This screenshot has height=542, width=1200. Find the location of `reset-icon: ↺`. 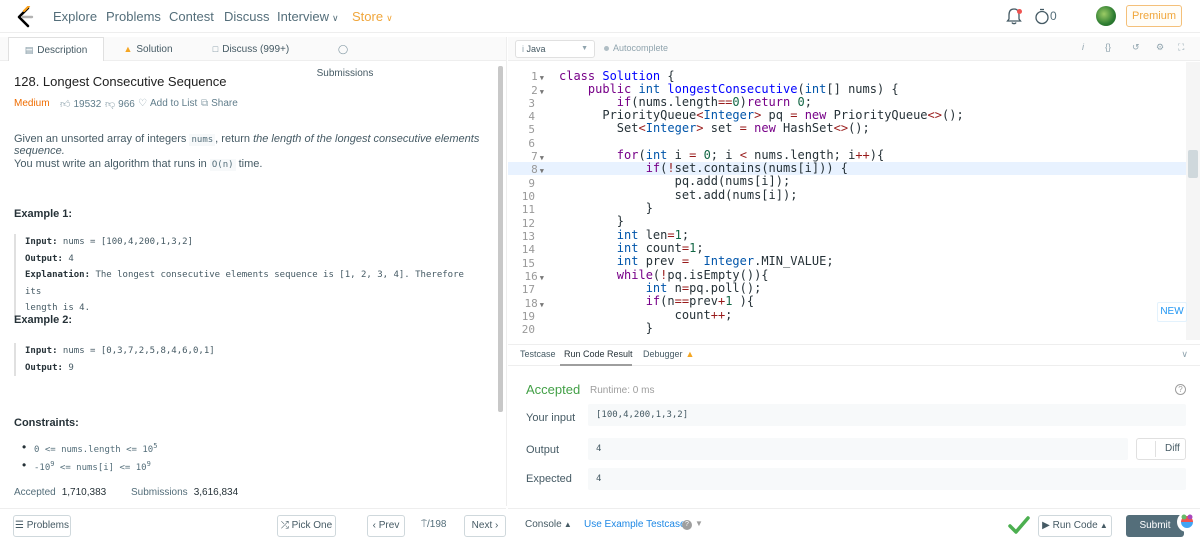

reset-icon: ↺ is located at coordinates (1136, 47).